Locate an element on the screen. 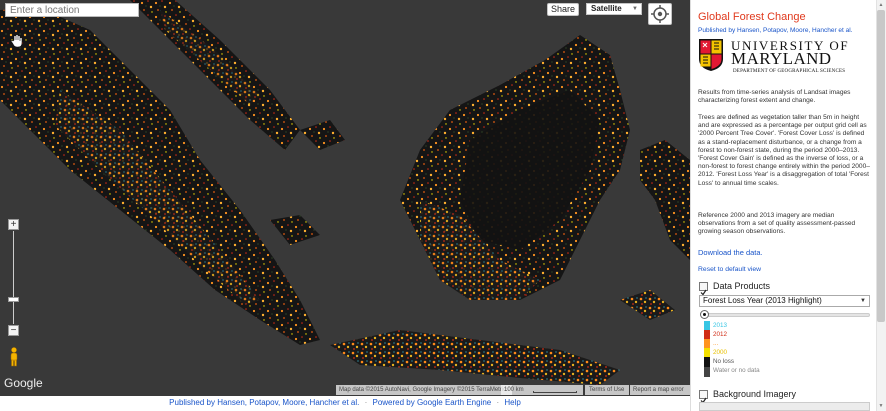  locate-button is located at coordinates (660, 14).